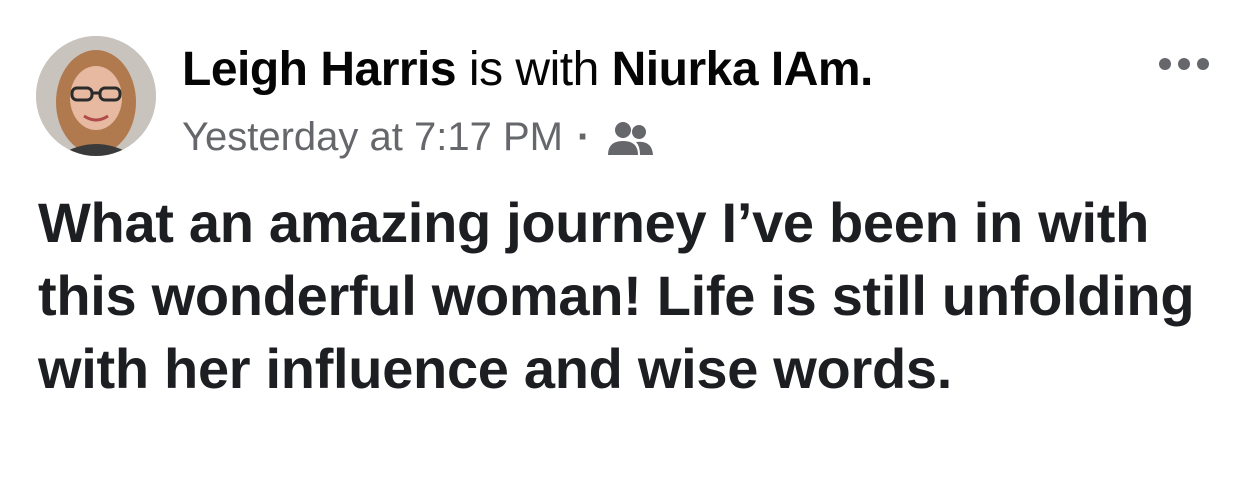 Image resolution: width=1242 pixels, height=502 pixels. I want to click on avatar-photo, so click(96, 96).